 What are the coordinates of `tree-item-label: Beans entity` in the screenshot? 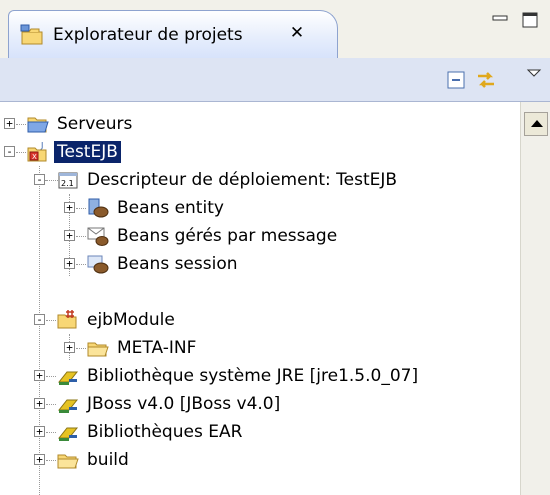 It's located at (170, 208).